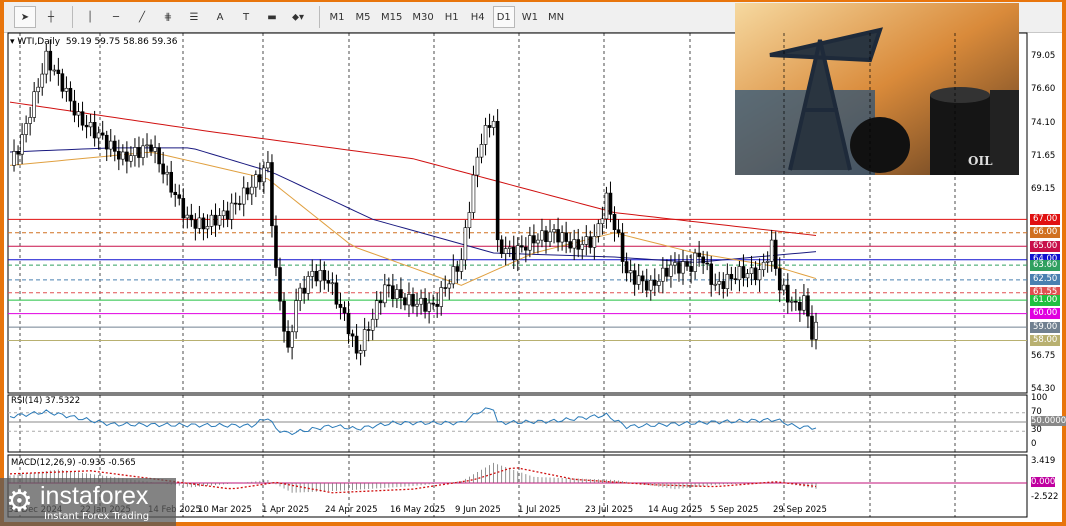  I want to click on high-value: 59.75, so click(107, 42).